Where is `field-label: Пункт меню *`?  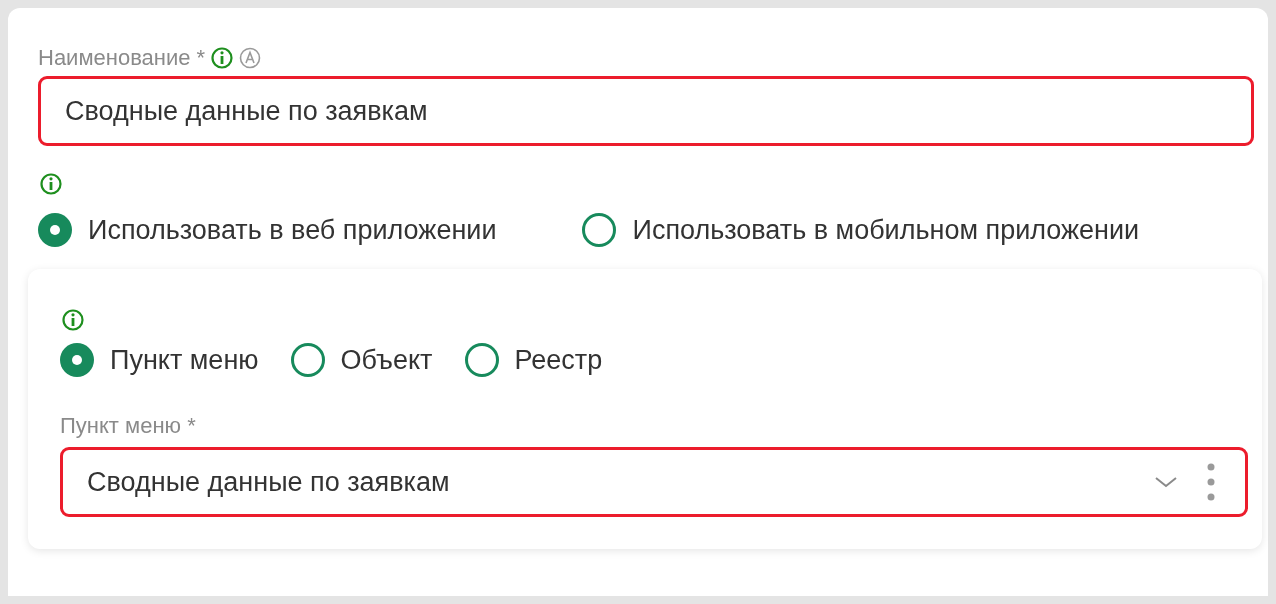 field-label: Пункт меню * is located at coordinates (128, 426).